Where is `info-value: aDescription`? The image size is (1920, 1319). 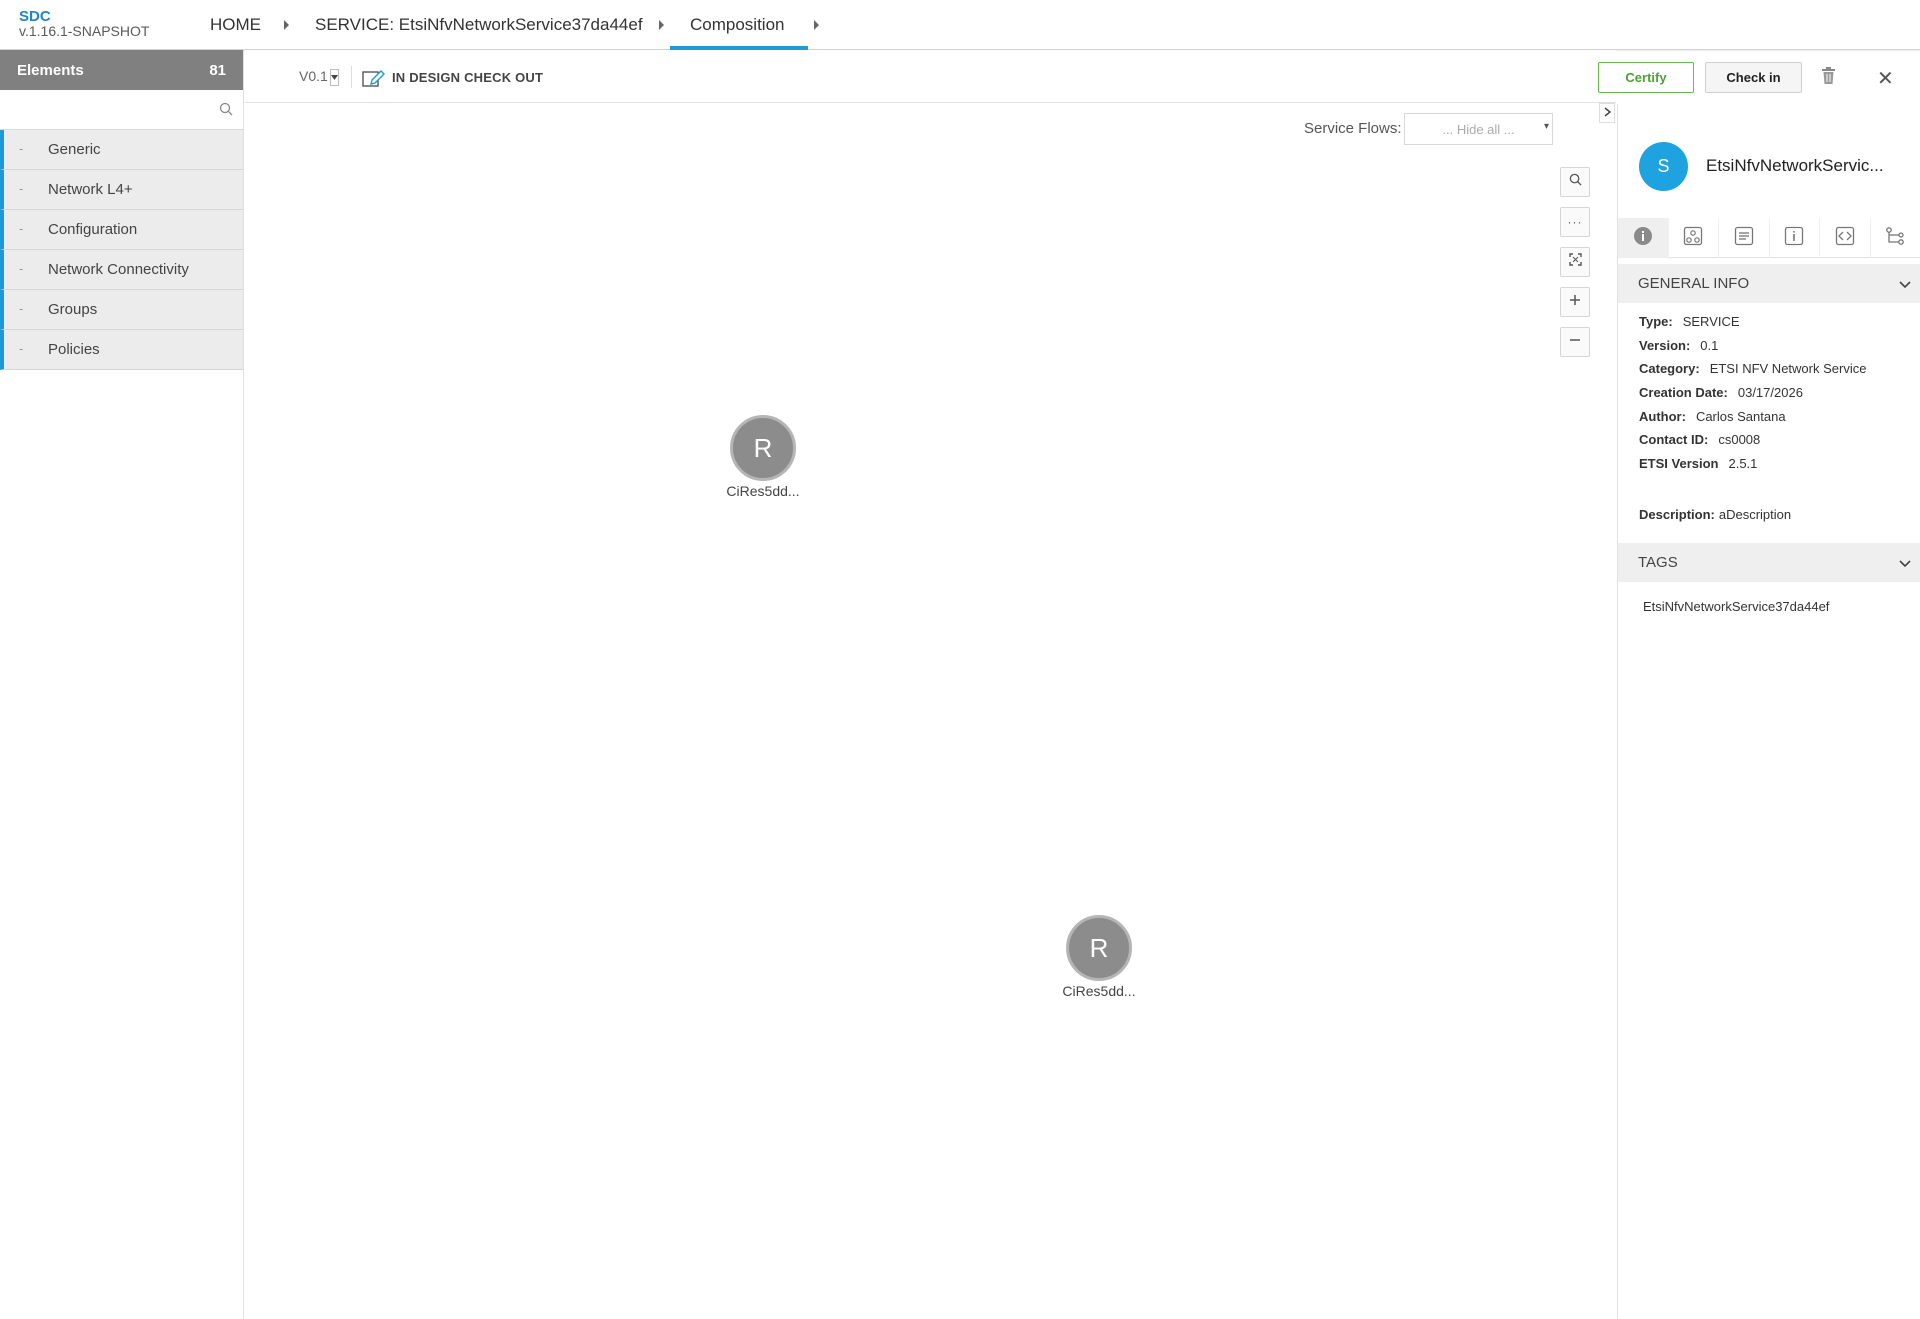 info-value: aDescription is located at coordinates (1755, 514).